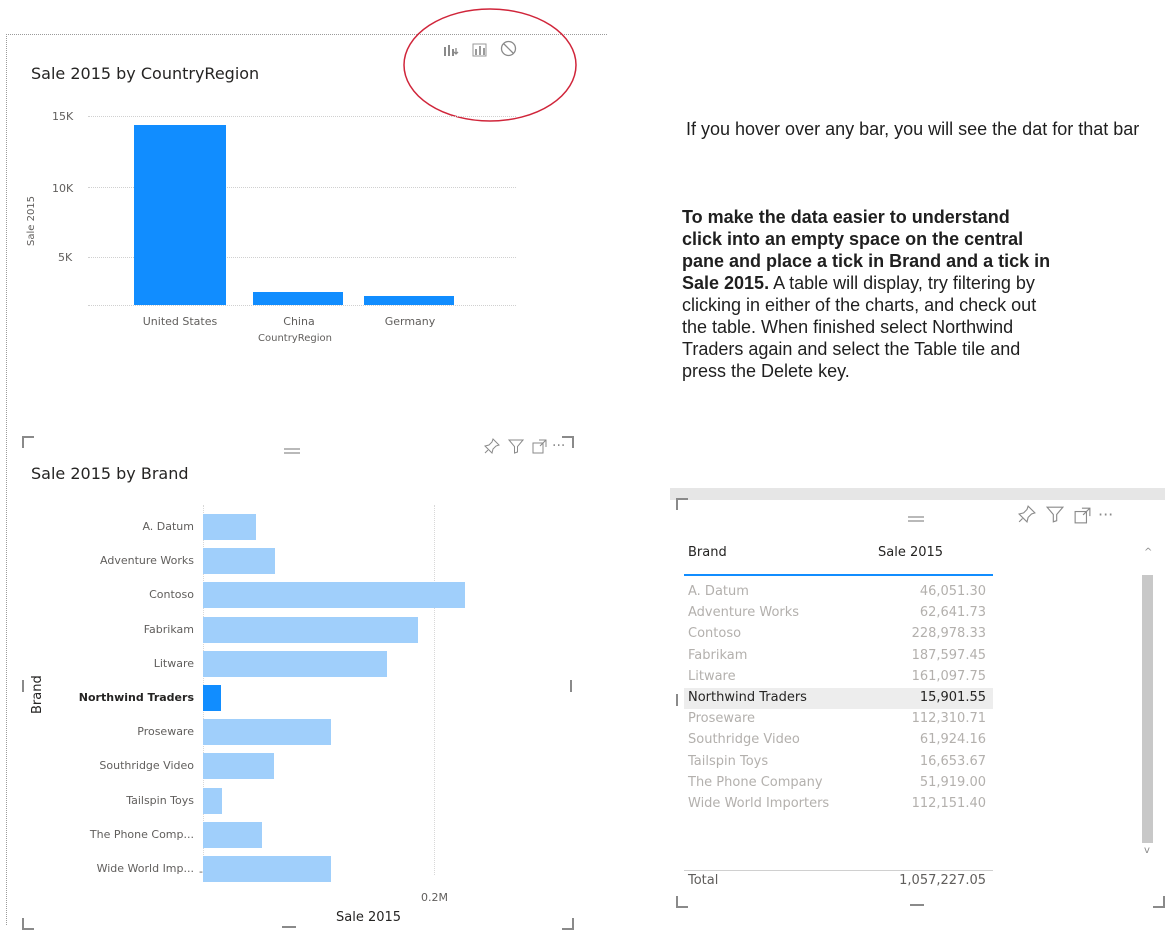 The image size is (1165, 935). I want to click on annotation-circle, so click(490, 65).